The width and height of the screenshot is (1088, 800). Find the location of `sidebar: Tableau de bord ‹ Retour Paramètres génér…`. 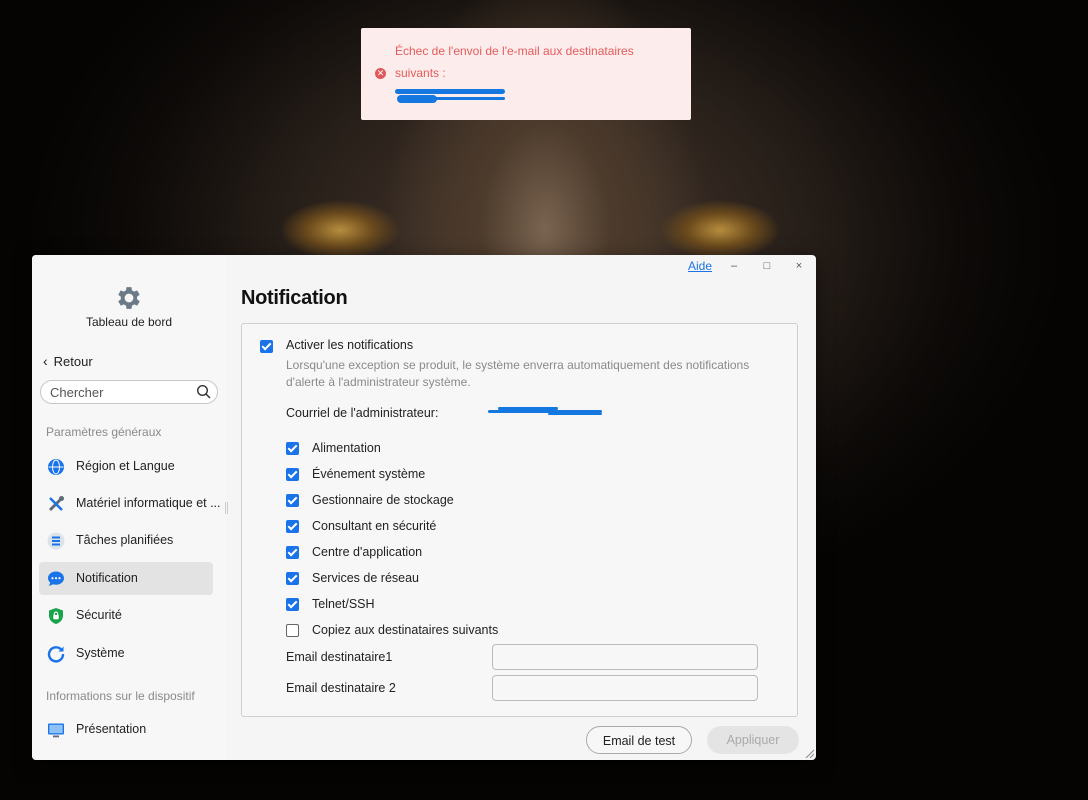

sidebar: Tableau de bord ‹ Retour Paramètres génér… is located at coordinates (129, 507).